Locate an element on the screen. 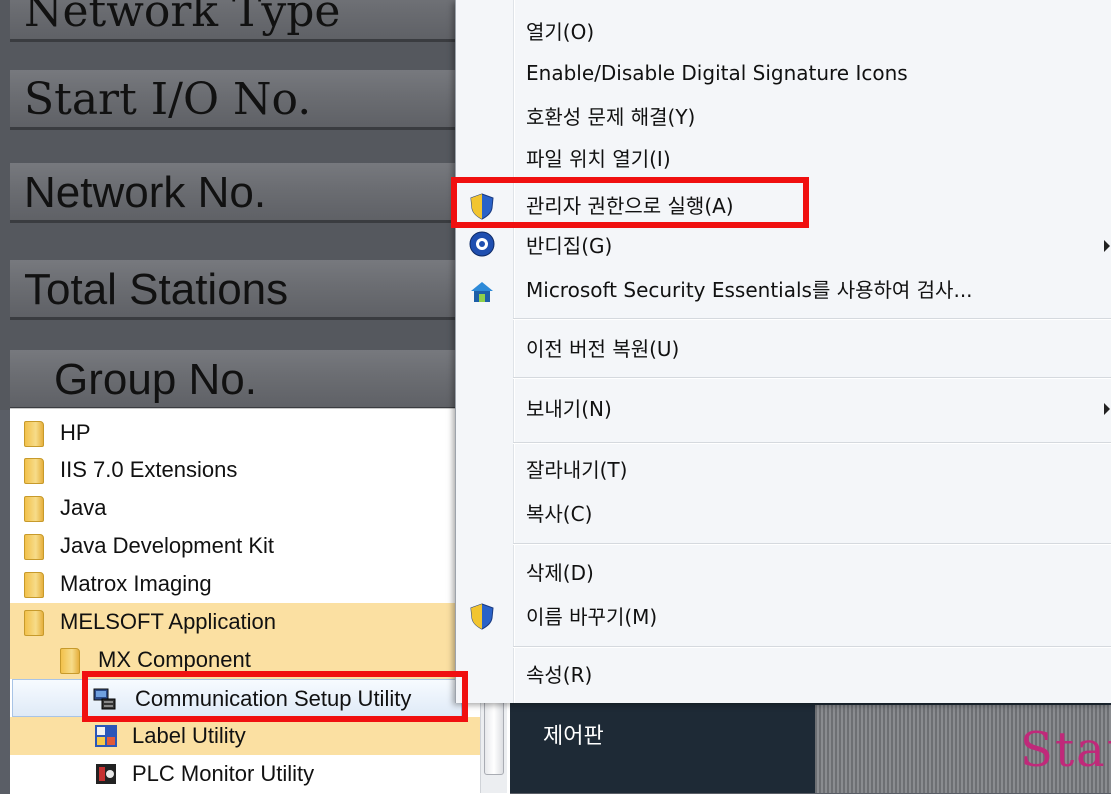  list-item-plc-monitor: PLC Monitor Utility is located at coordinates (245, 774).